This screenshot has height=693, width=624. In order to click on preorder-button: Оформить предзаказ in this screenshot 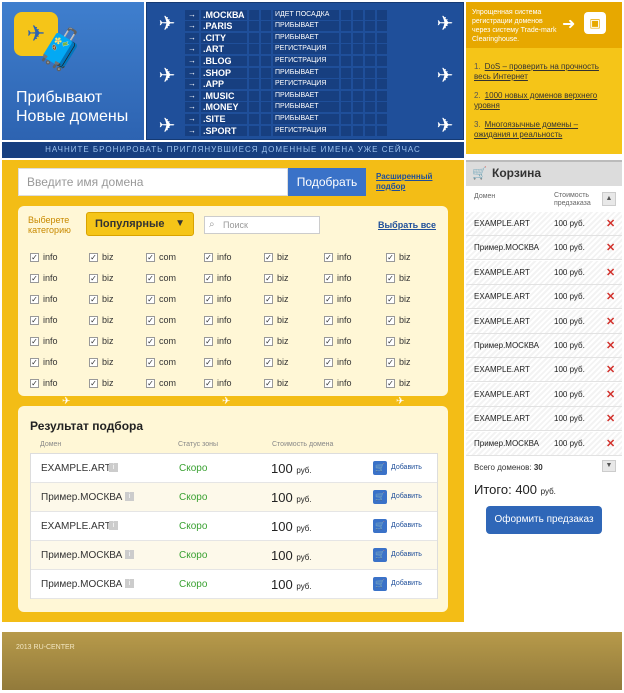, I will do `click(544, 520)`.